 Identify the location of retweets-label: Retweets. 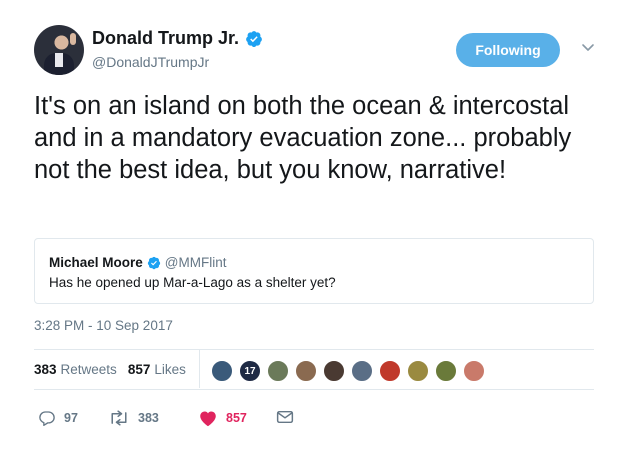
(89, 369).